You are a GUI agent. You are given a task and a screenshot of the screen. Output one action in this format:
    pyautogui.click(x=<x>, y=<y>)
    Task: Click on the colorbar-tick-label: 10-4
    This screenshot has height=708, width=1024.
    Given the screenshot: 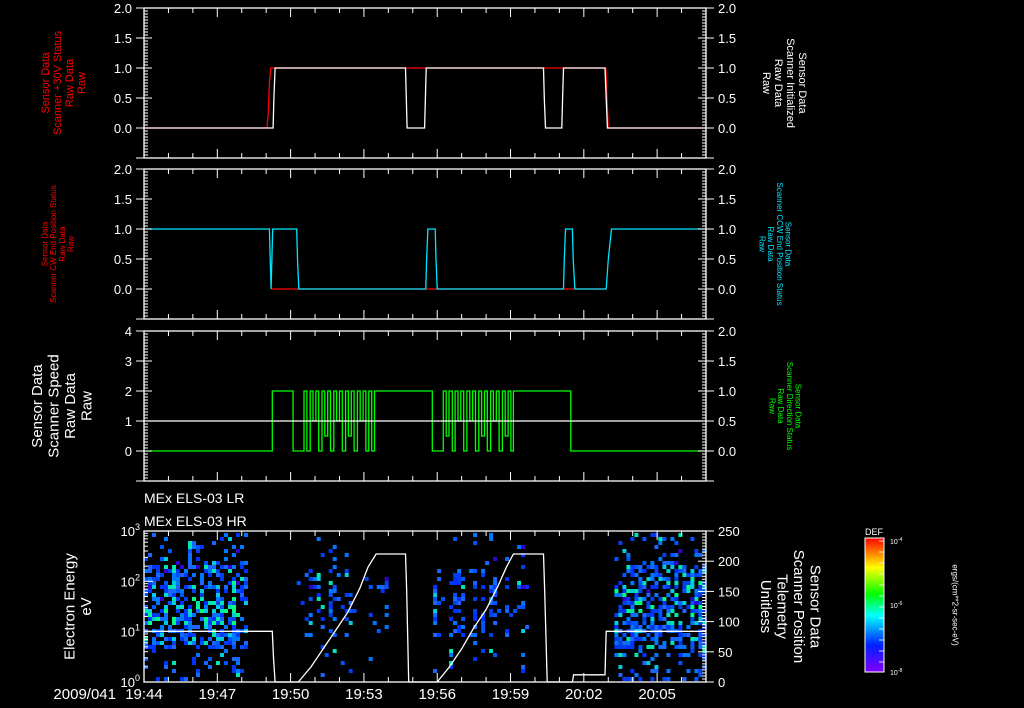 What is the action you would take?
    pyautogui.click(x=896, y=541)
    